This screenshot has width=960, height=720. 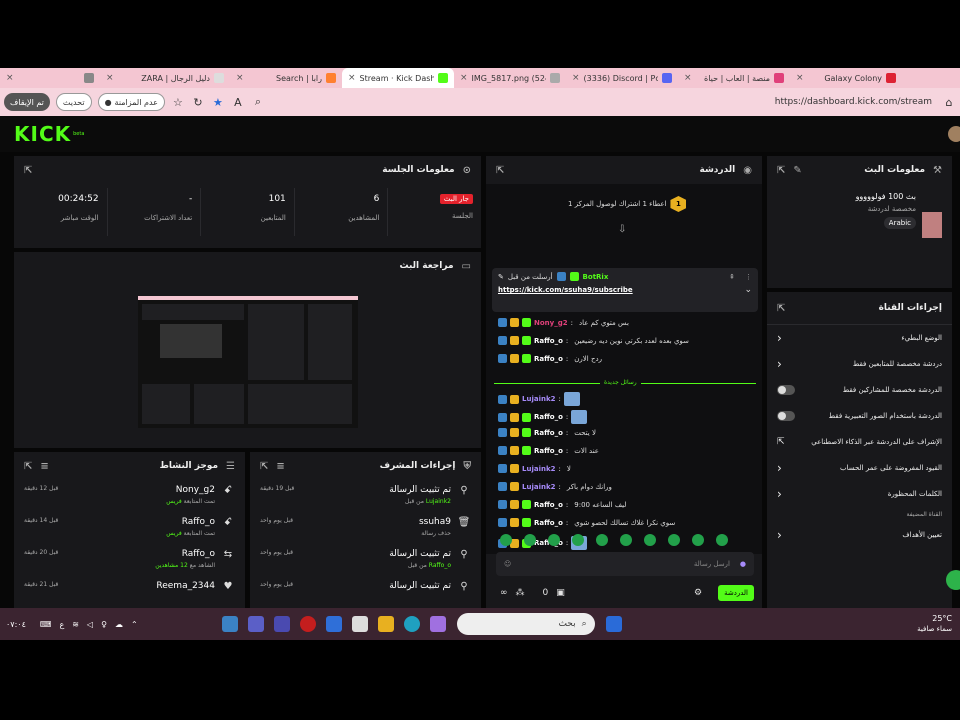 I want to click on list-item: قبل يوم واحد ssuha9 حذف رسالة 🗑, so click(x=365, y=528).